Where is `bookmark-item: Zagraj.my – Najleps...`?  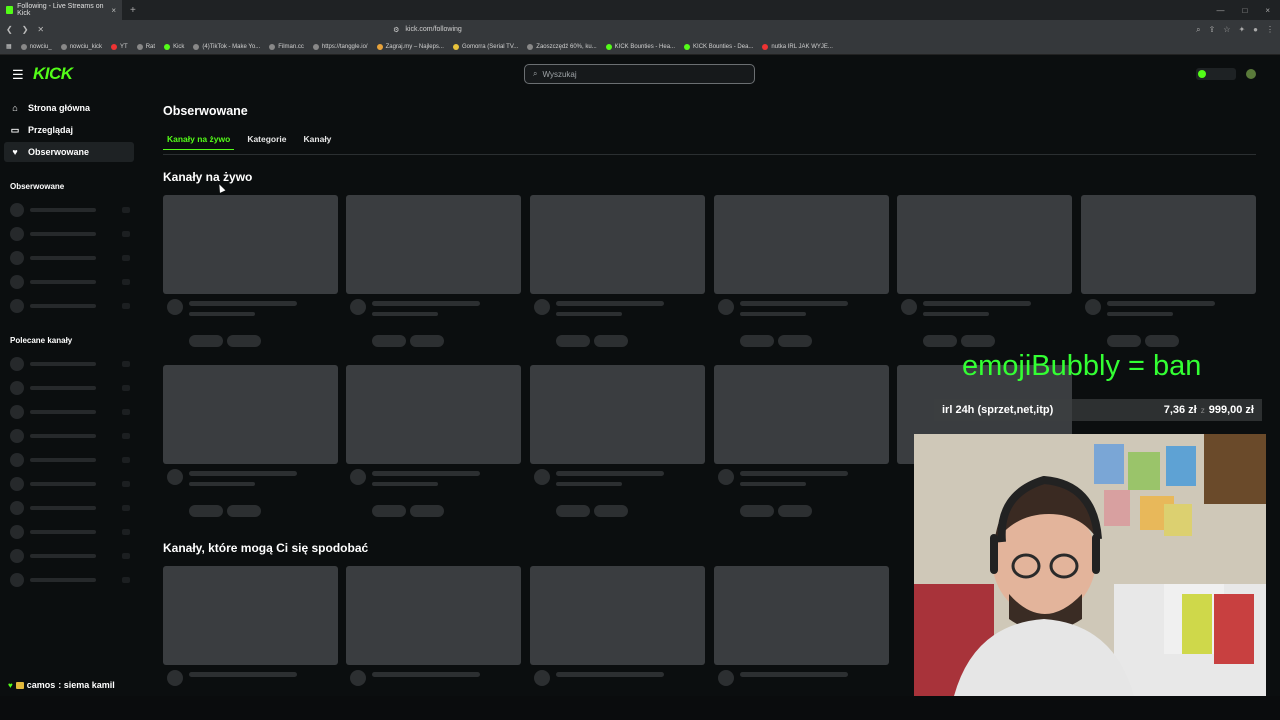
bookmark-item: Zagraj.my – Najleps... is located at coordinates (410, 46).